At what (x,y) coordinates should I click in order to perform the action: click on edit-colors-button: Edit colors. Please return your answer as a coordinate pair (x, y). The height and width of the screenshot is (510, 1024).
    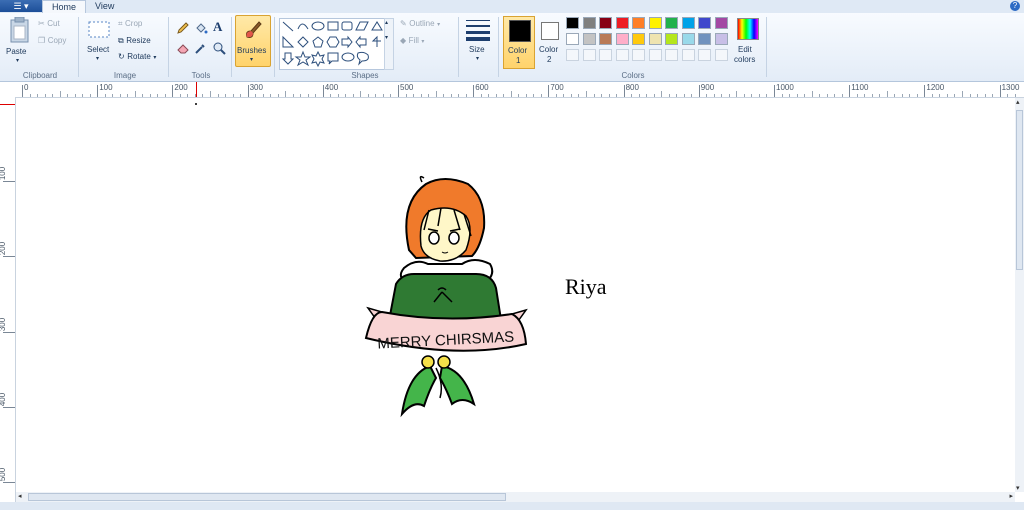
    Looking at the image, I should click on (748, 42).